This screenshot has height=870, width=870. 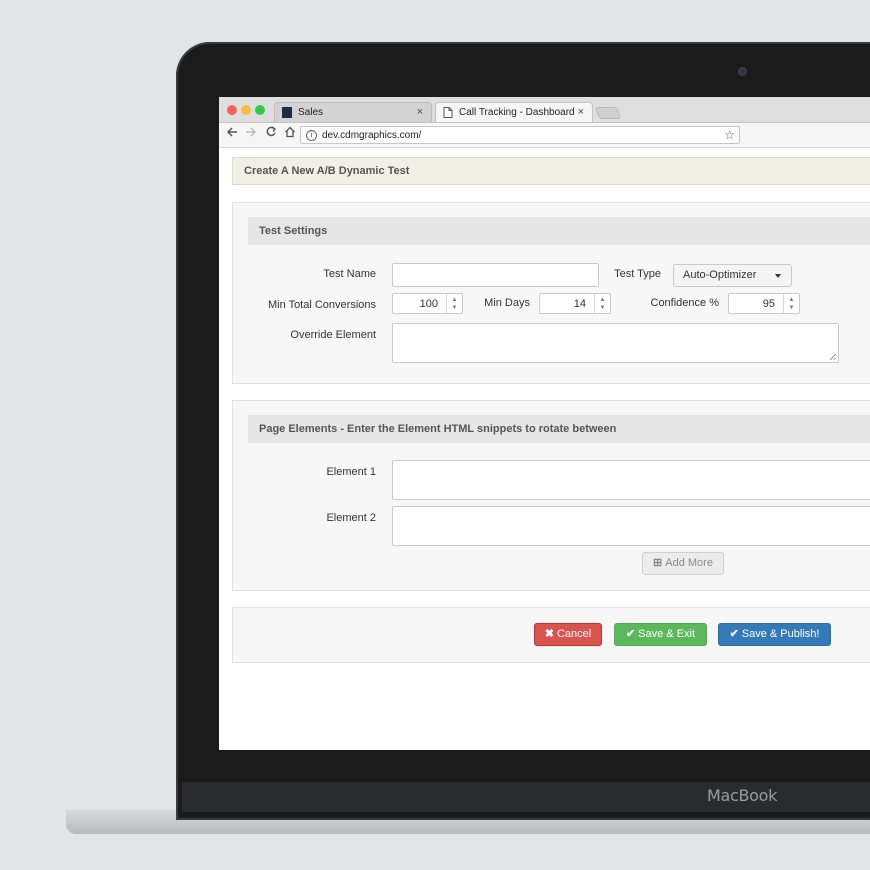 What do you see at coordinates (372, 135) in the screenshot?
I see `url-text: dev.cdmgraphics.com/` at bounding box center [372, 135].